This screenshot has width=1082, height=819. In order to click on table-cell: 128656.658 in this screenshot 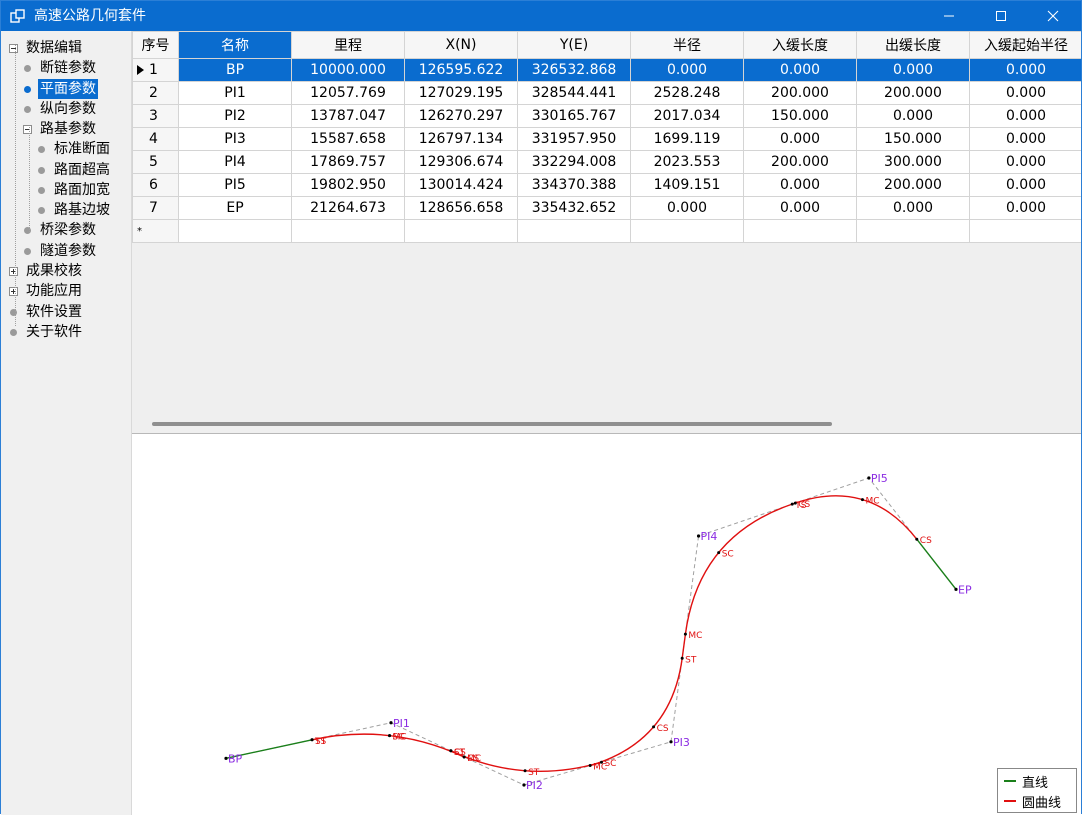, I will do `click(461, 208)`.